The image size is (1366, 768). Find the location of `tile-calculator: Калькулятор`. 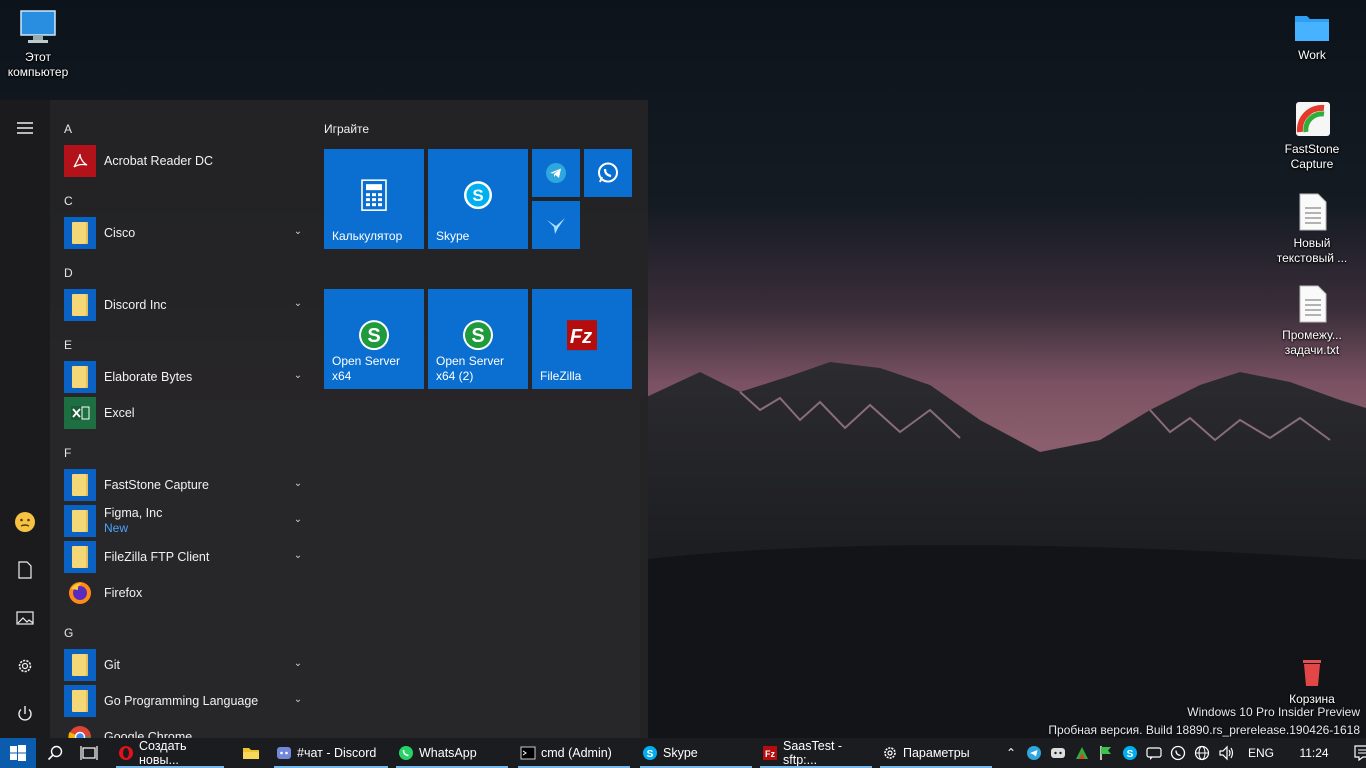

tile-calculator: Калькулятор is located at coordinates (374, 199).